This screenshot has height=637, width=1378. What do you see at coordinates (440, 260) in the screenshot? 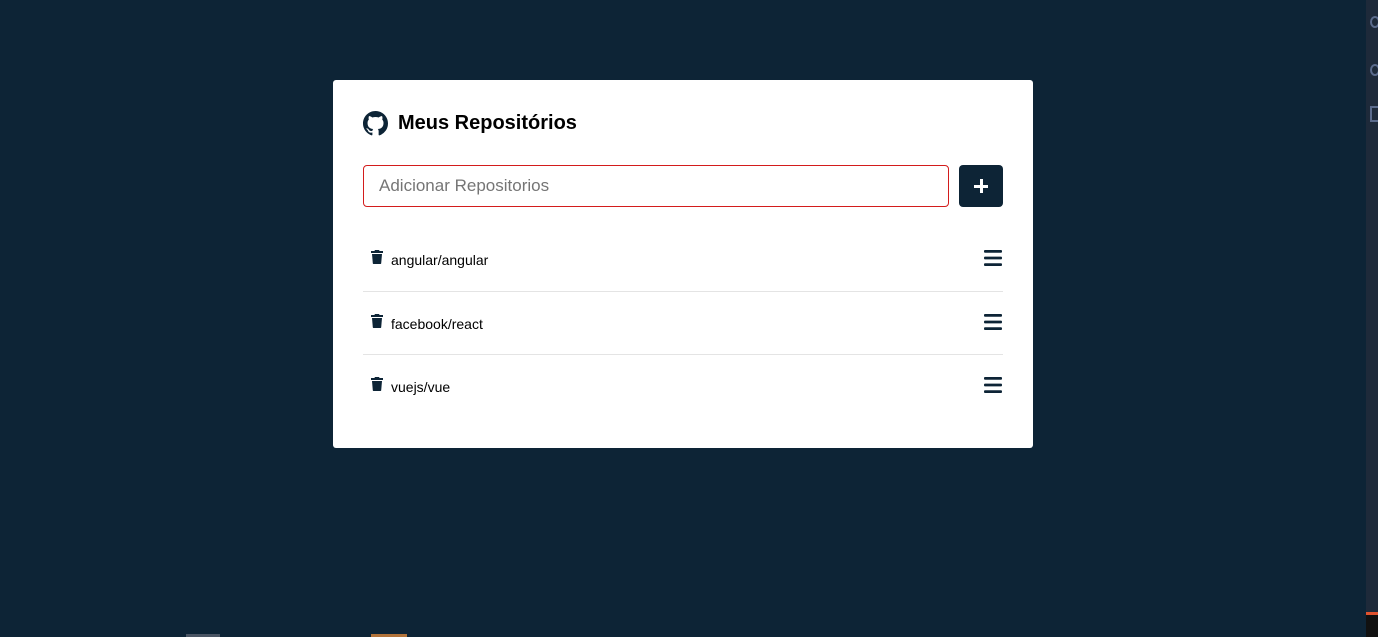
I see `repository-name: angular/angular` at bounding box center [440, 260].